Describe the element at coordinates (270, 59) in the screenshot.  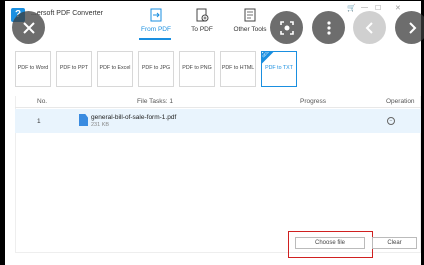
I see `new-badge: NEW` at that location.